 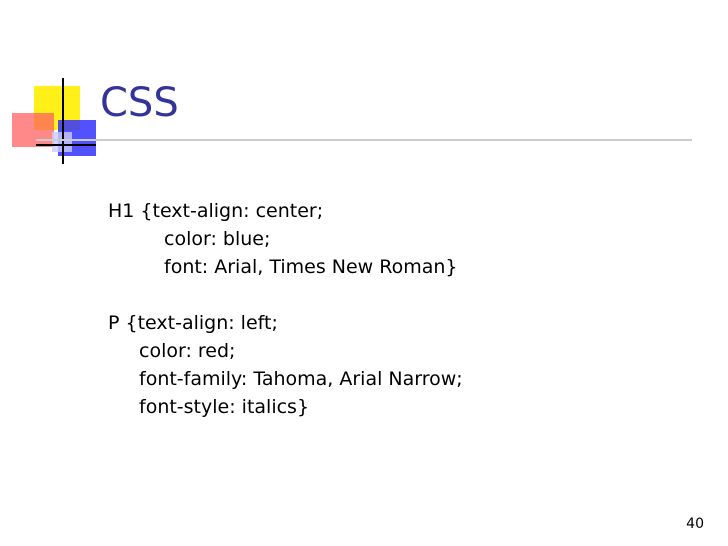 What do you see at coordinates (193, 323) in the screenshot?
I see `code-line-p-selector: P {text-align: left;` at bounding box center [193, 323].